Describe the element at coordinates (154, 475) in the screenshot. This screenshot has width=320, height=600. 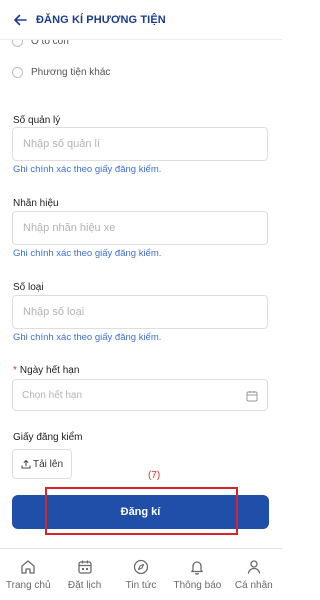
I see `annotation-number: (7)` at that location.